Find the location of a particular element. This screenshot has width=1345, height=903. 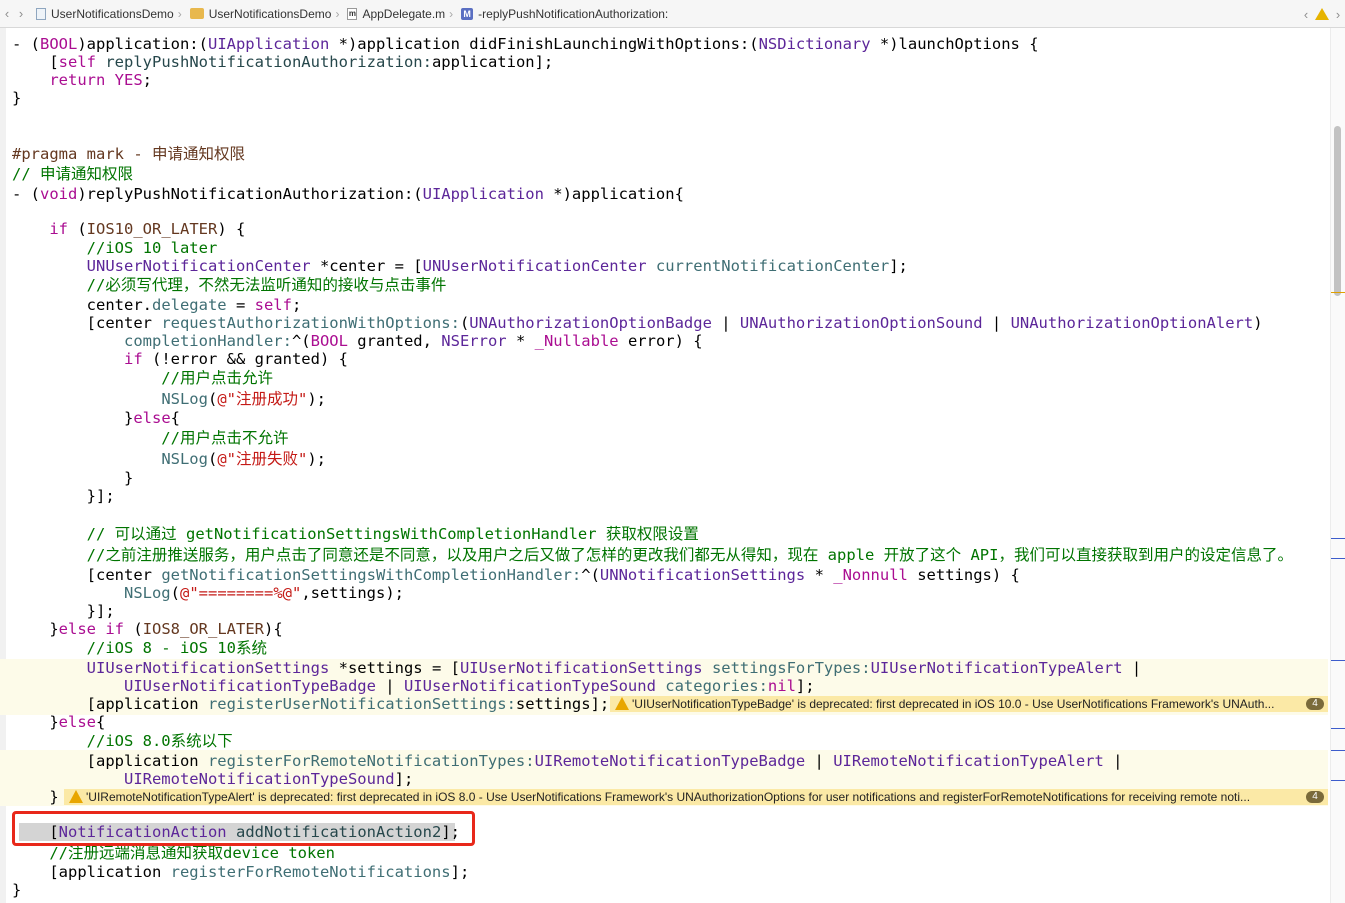

code-line: //用户点击允许 is located at coordinates (142, 378).